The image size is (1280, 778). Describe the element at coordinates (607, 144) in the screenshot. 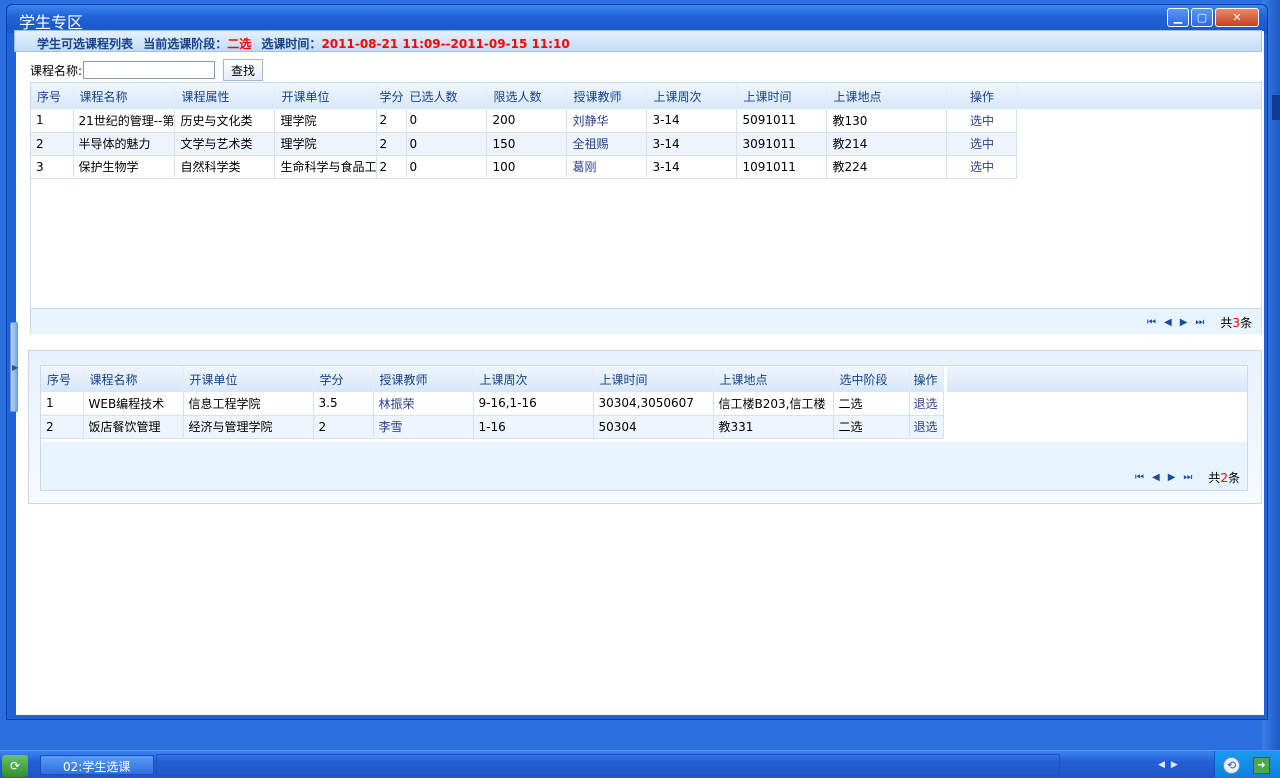

I see `teacher-link: 全祖赐` at that location.